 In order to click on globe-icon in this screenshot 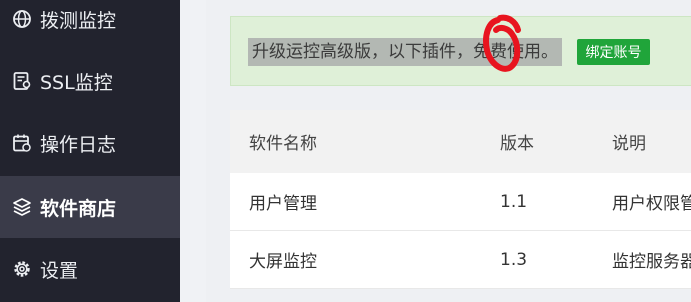, I will do `click(22, 19)`.